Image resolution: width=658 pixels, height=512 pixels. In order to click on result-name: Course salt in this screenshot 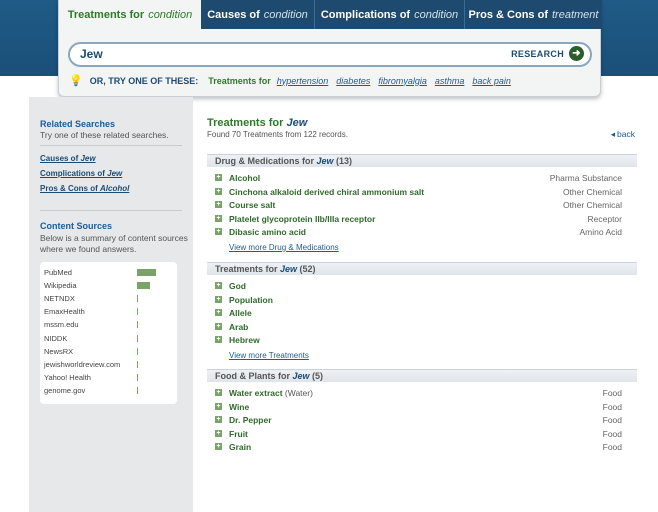, I will do `click(252, 205)`.